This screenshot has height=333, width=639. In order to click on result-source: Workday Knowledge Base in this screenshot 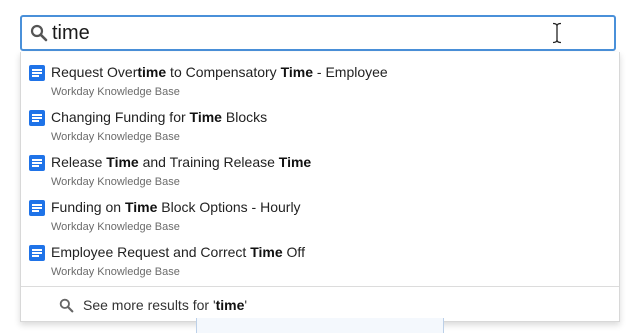, I will do `click(115, 272)`.